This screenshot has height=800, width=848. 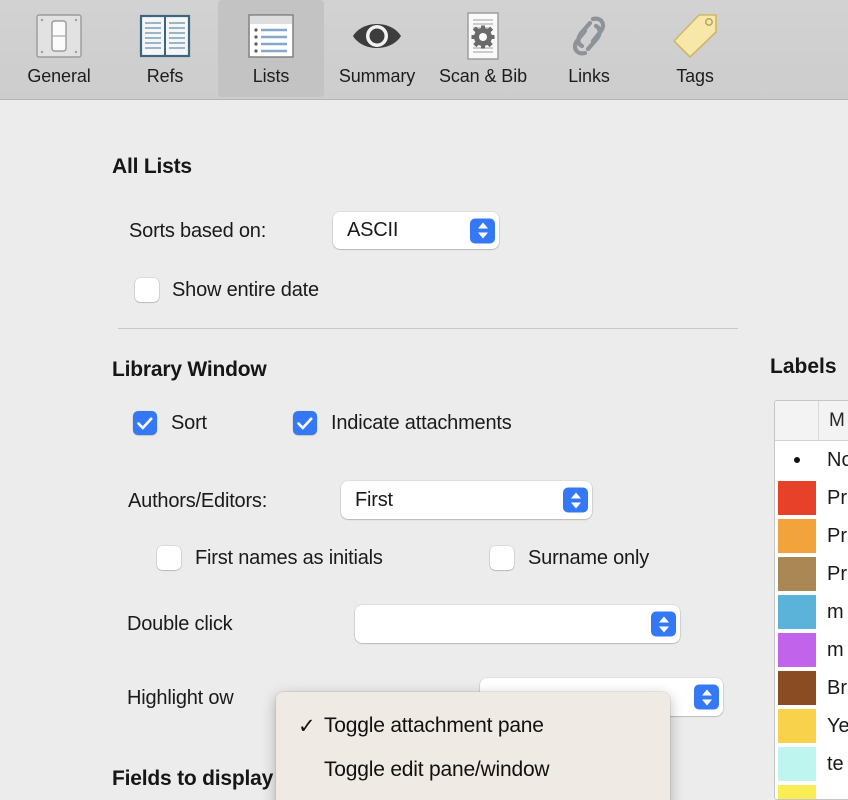 I want to click on toolbar-tab-lists: Lists, so click(x=271, y=48).